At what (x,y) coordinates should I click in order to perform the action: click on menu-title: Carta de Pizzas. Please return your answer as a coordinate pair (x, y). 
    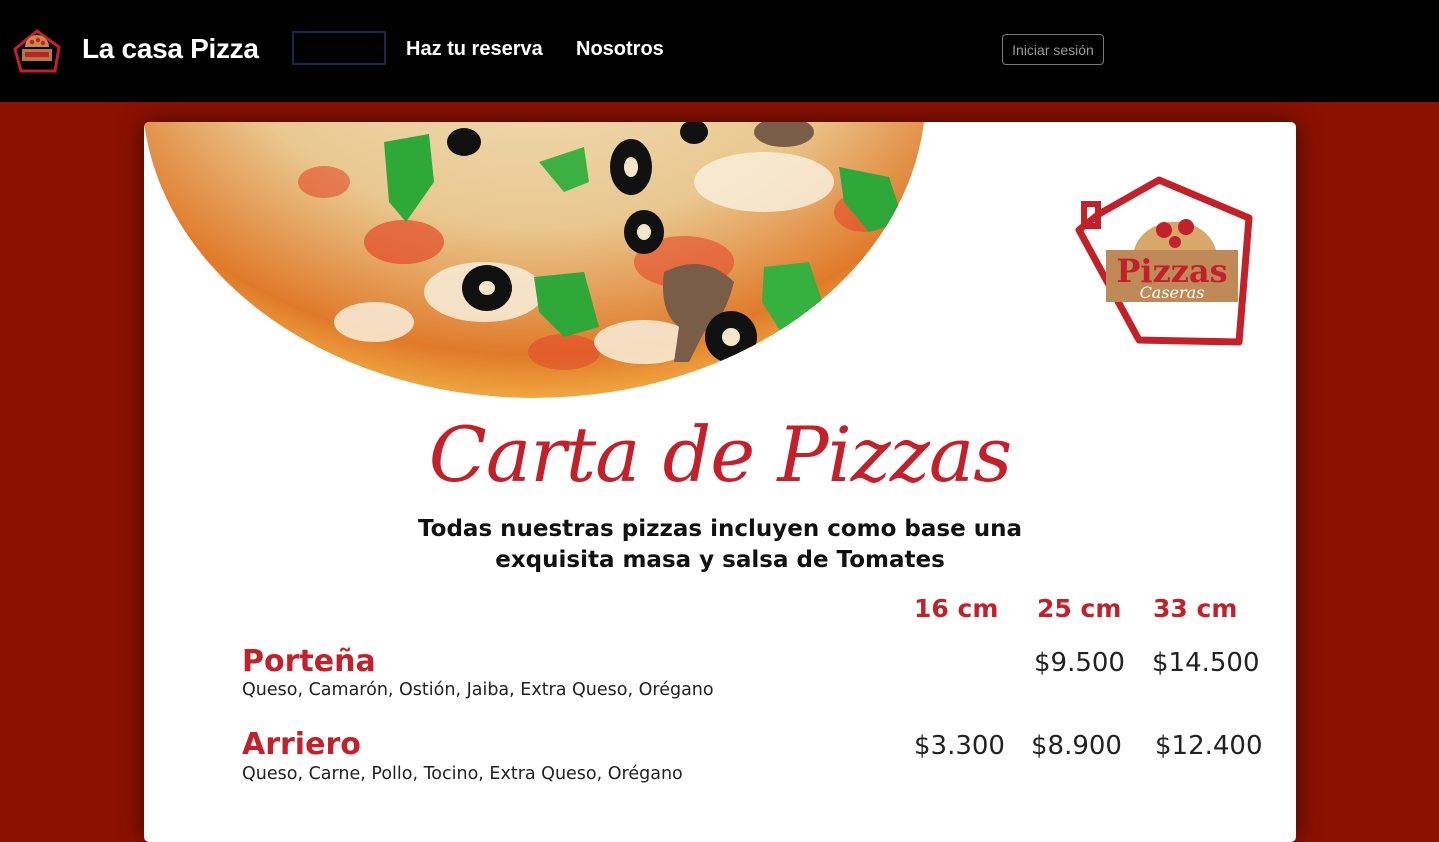
    Looking at the image, I should click on (720, 454).